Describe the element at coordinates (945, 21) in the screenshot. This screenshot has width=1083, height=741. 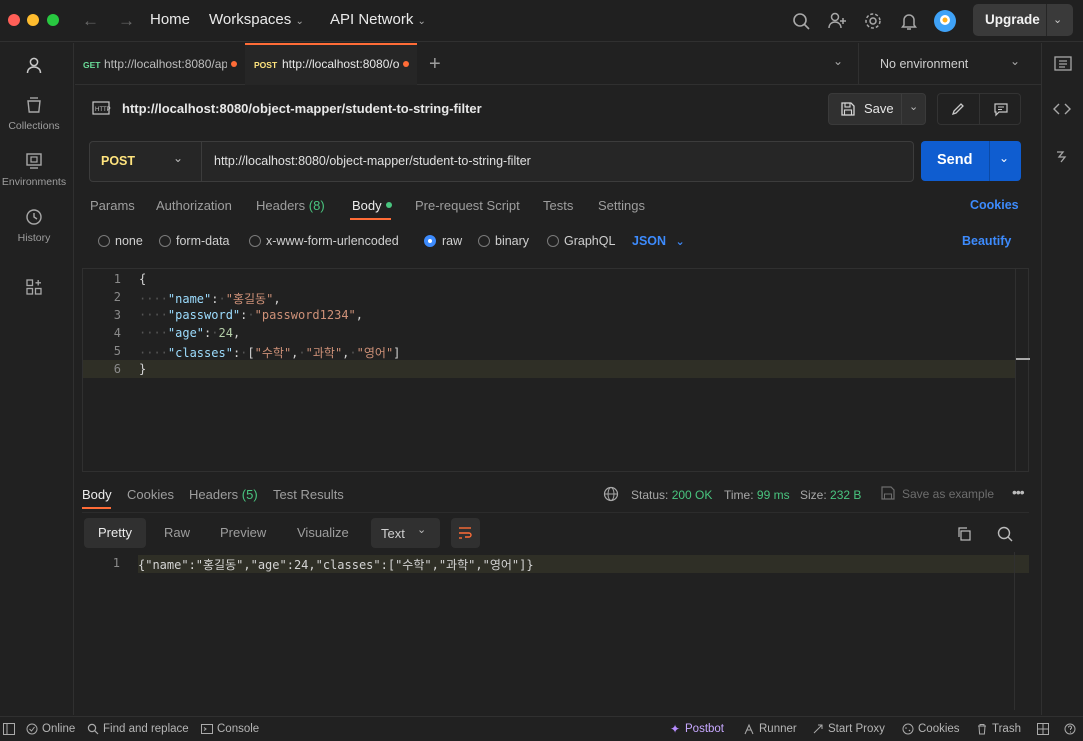
I see `avatar` at that location.